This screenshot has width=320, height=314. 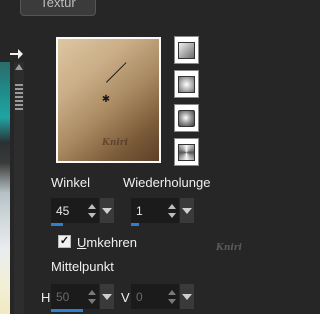 I want to click on angle-value: 45, so click(x=63, y=211).